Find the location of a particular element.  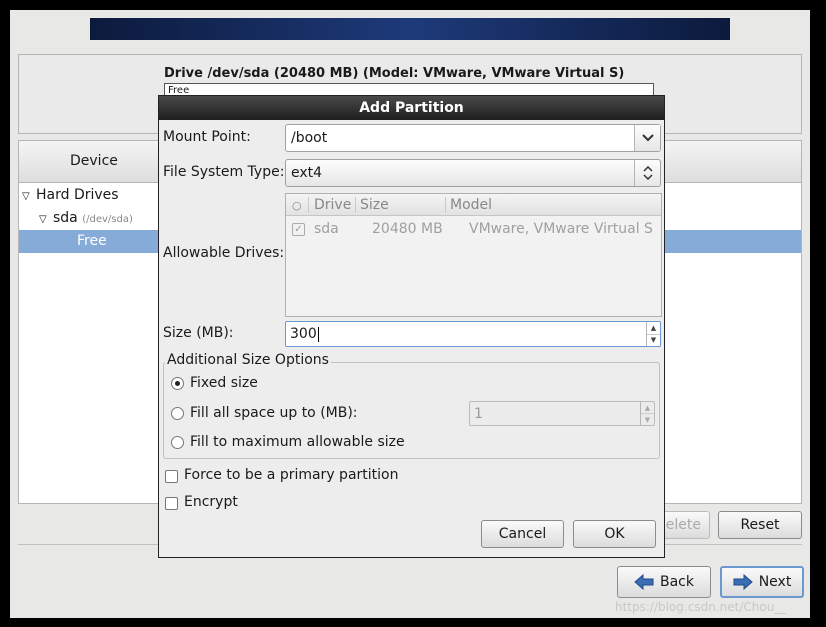

size-label: Size (MB): is located at coordinates (198, 333).